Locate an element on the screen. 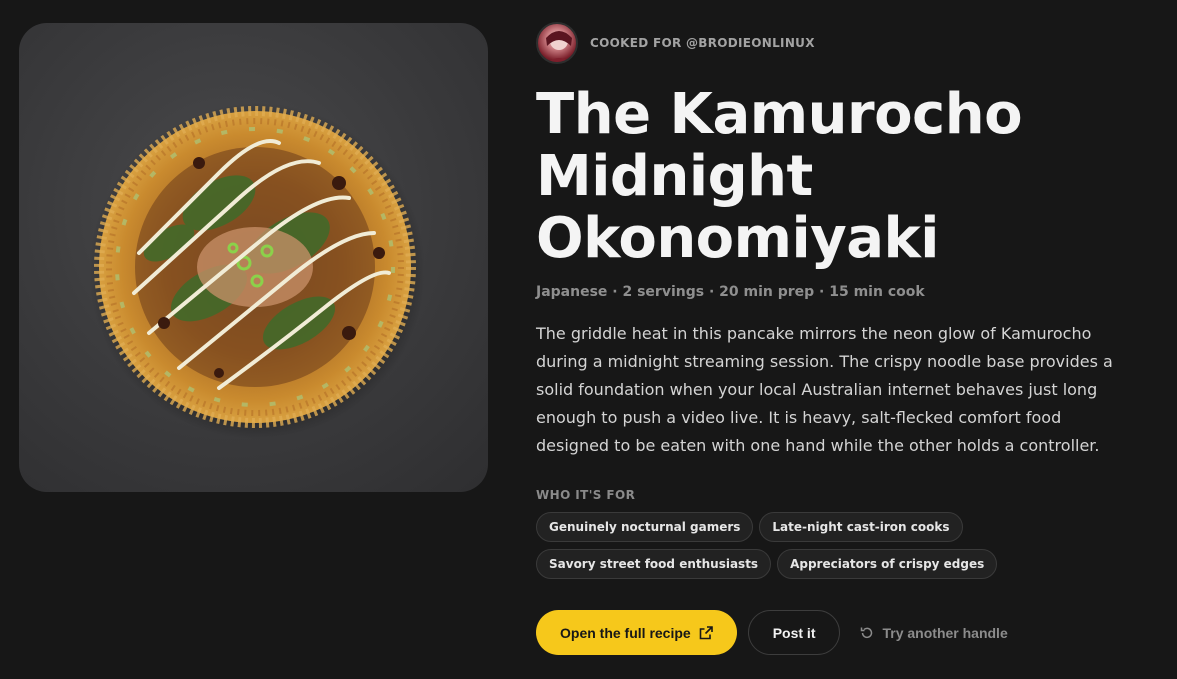 Image resolution: width=1177 pixels, height=679 pixels. author-row: COOKED FOR @BRODIEONLINUX is located at coordinates (851, 43).